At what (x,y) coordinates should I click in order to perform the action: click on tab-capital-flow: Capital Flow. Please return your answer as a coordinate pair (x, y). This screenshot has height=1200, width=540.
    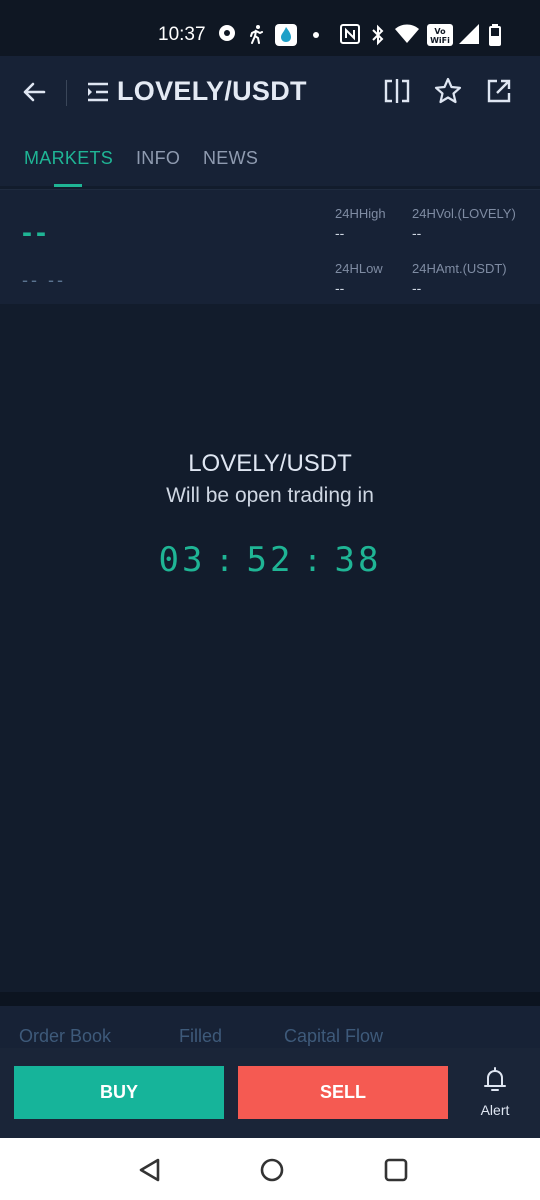
    Looking at the image, I should click on (333, 1036).